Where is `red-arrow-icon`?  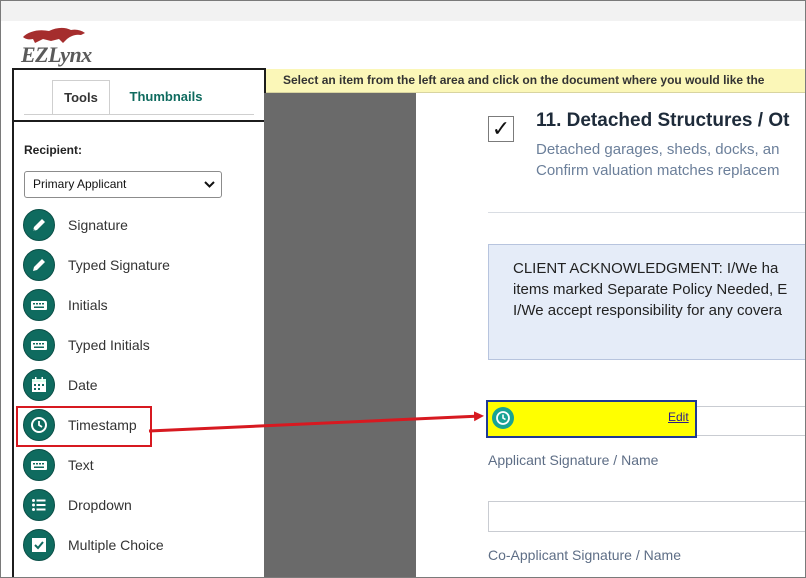
red-arrow-icon is located at coordinates (316, 422).